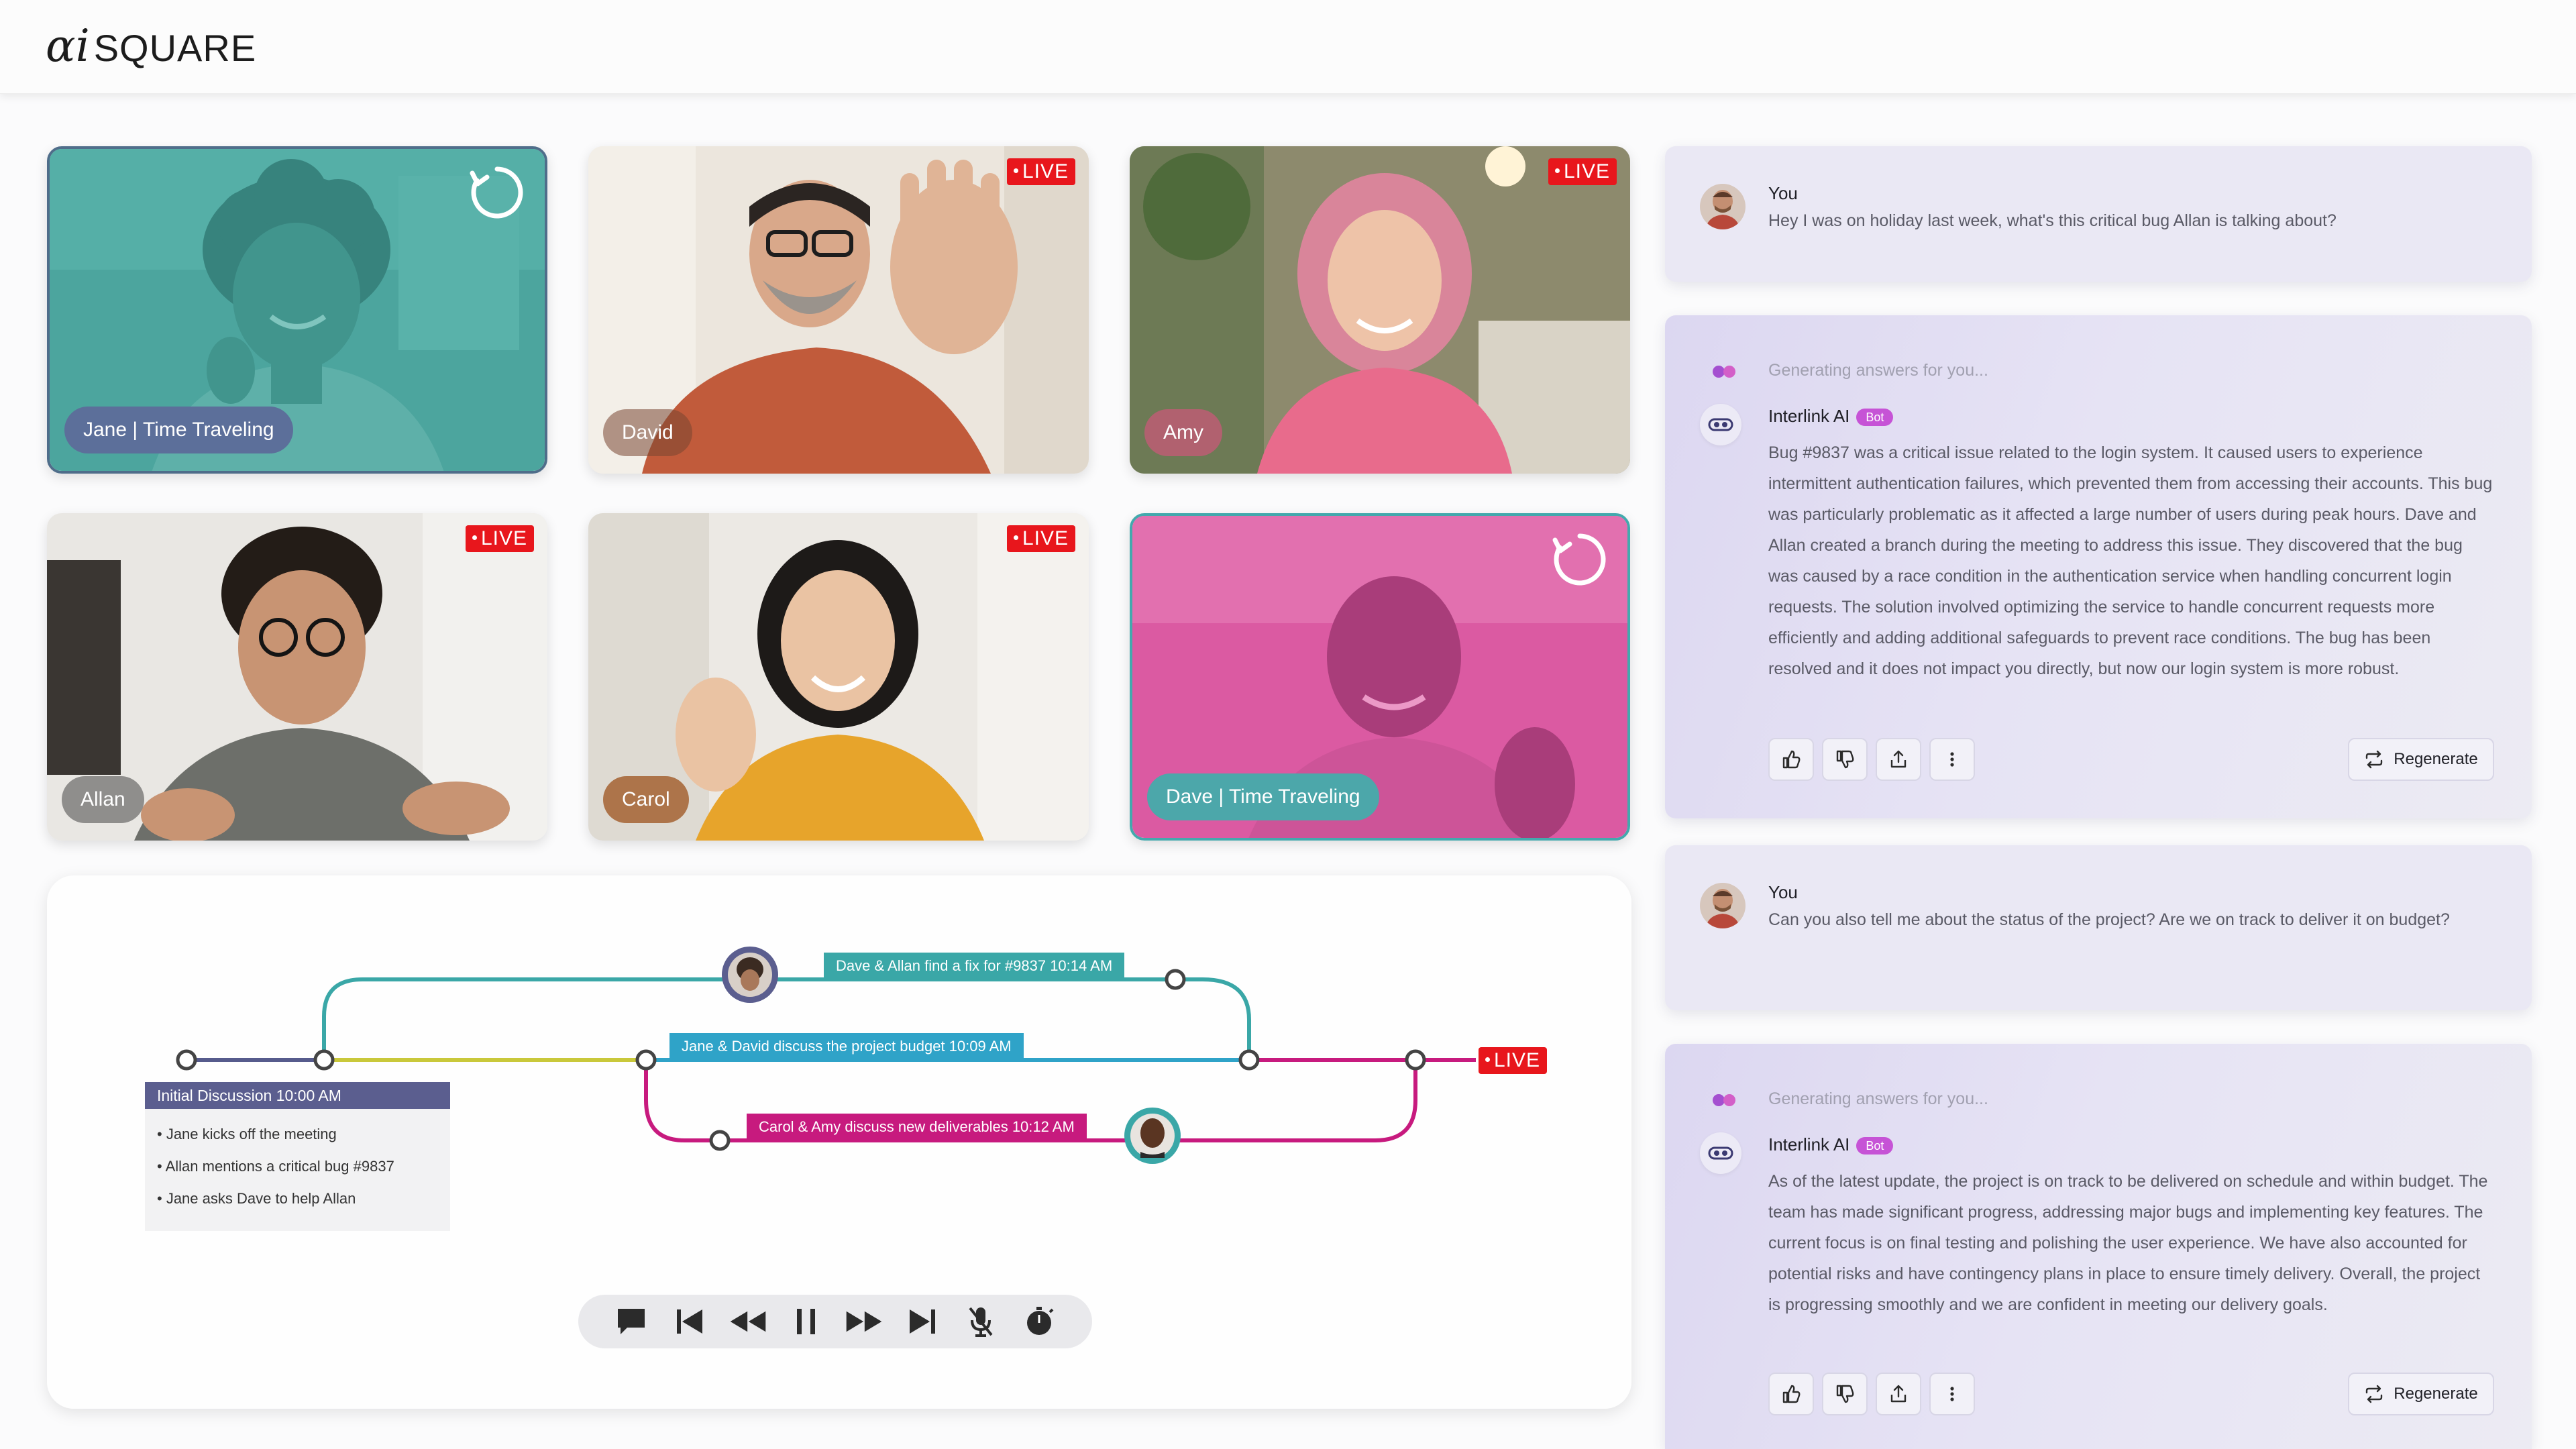 This screenshot has height=1449, width=2576. Describe the element at coordinates (1288, 47) in the screenshot. I see `app-header: αi SQUARE` at that location.